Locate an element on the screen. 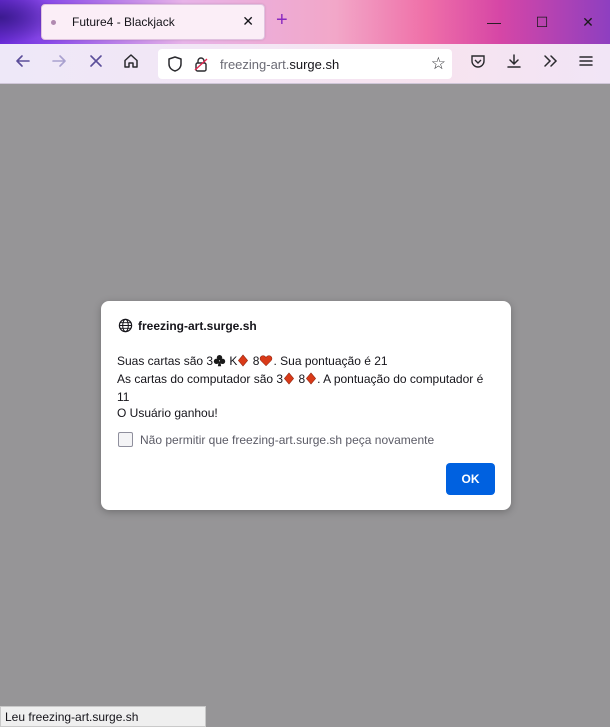 The height and width of the screenshot is (727, 610). menu-icon is located at coordinates (586, 64).